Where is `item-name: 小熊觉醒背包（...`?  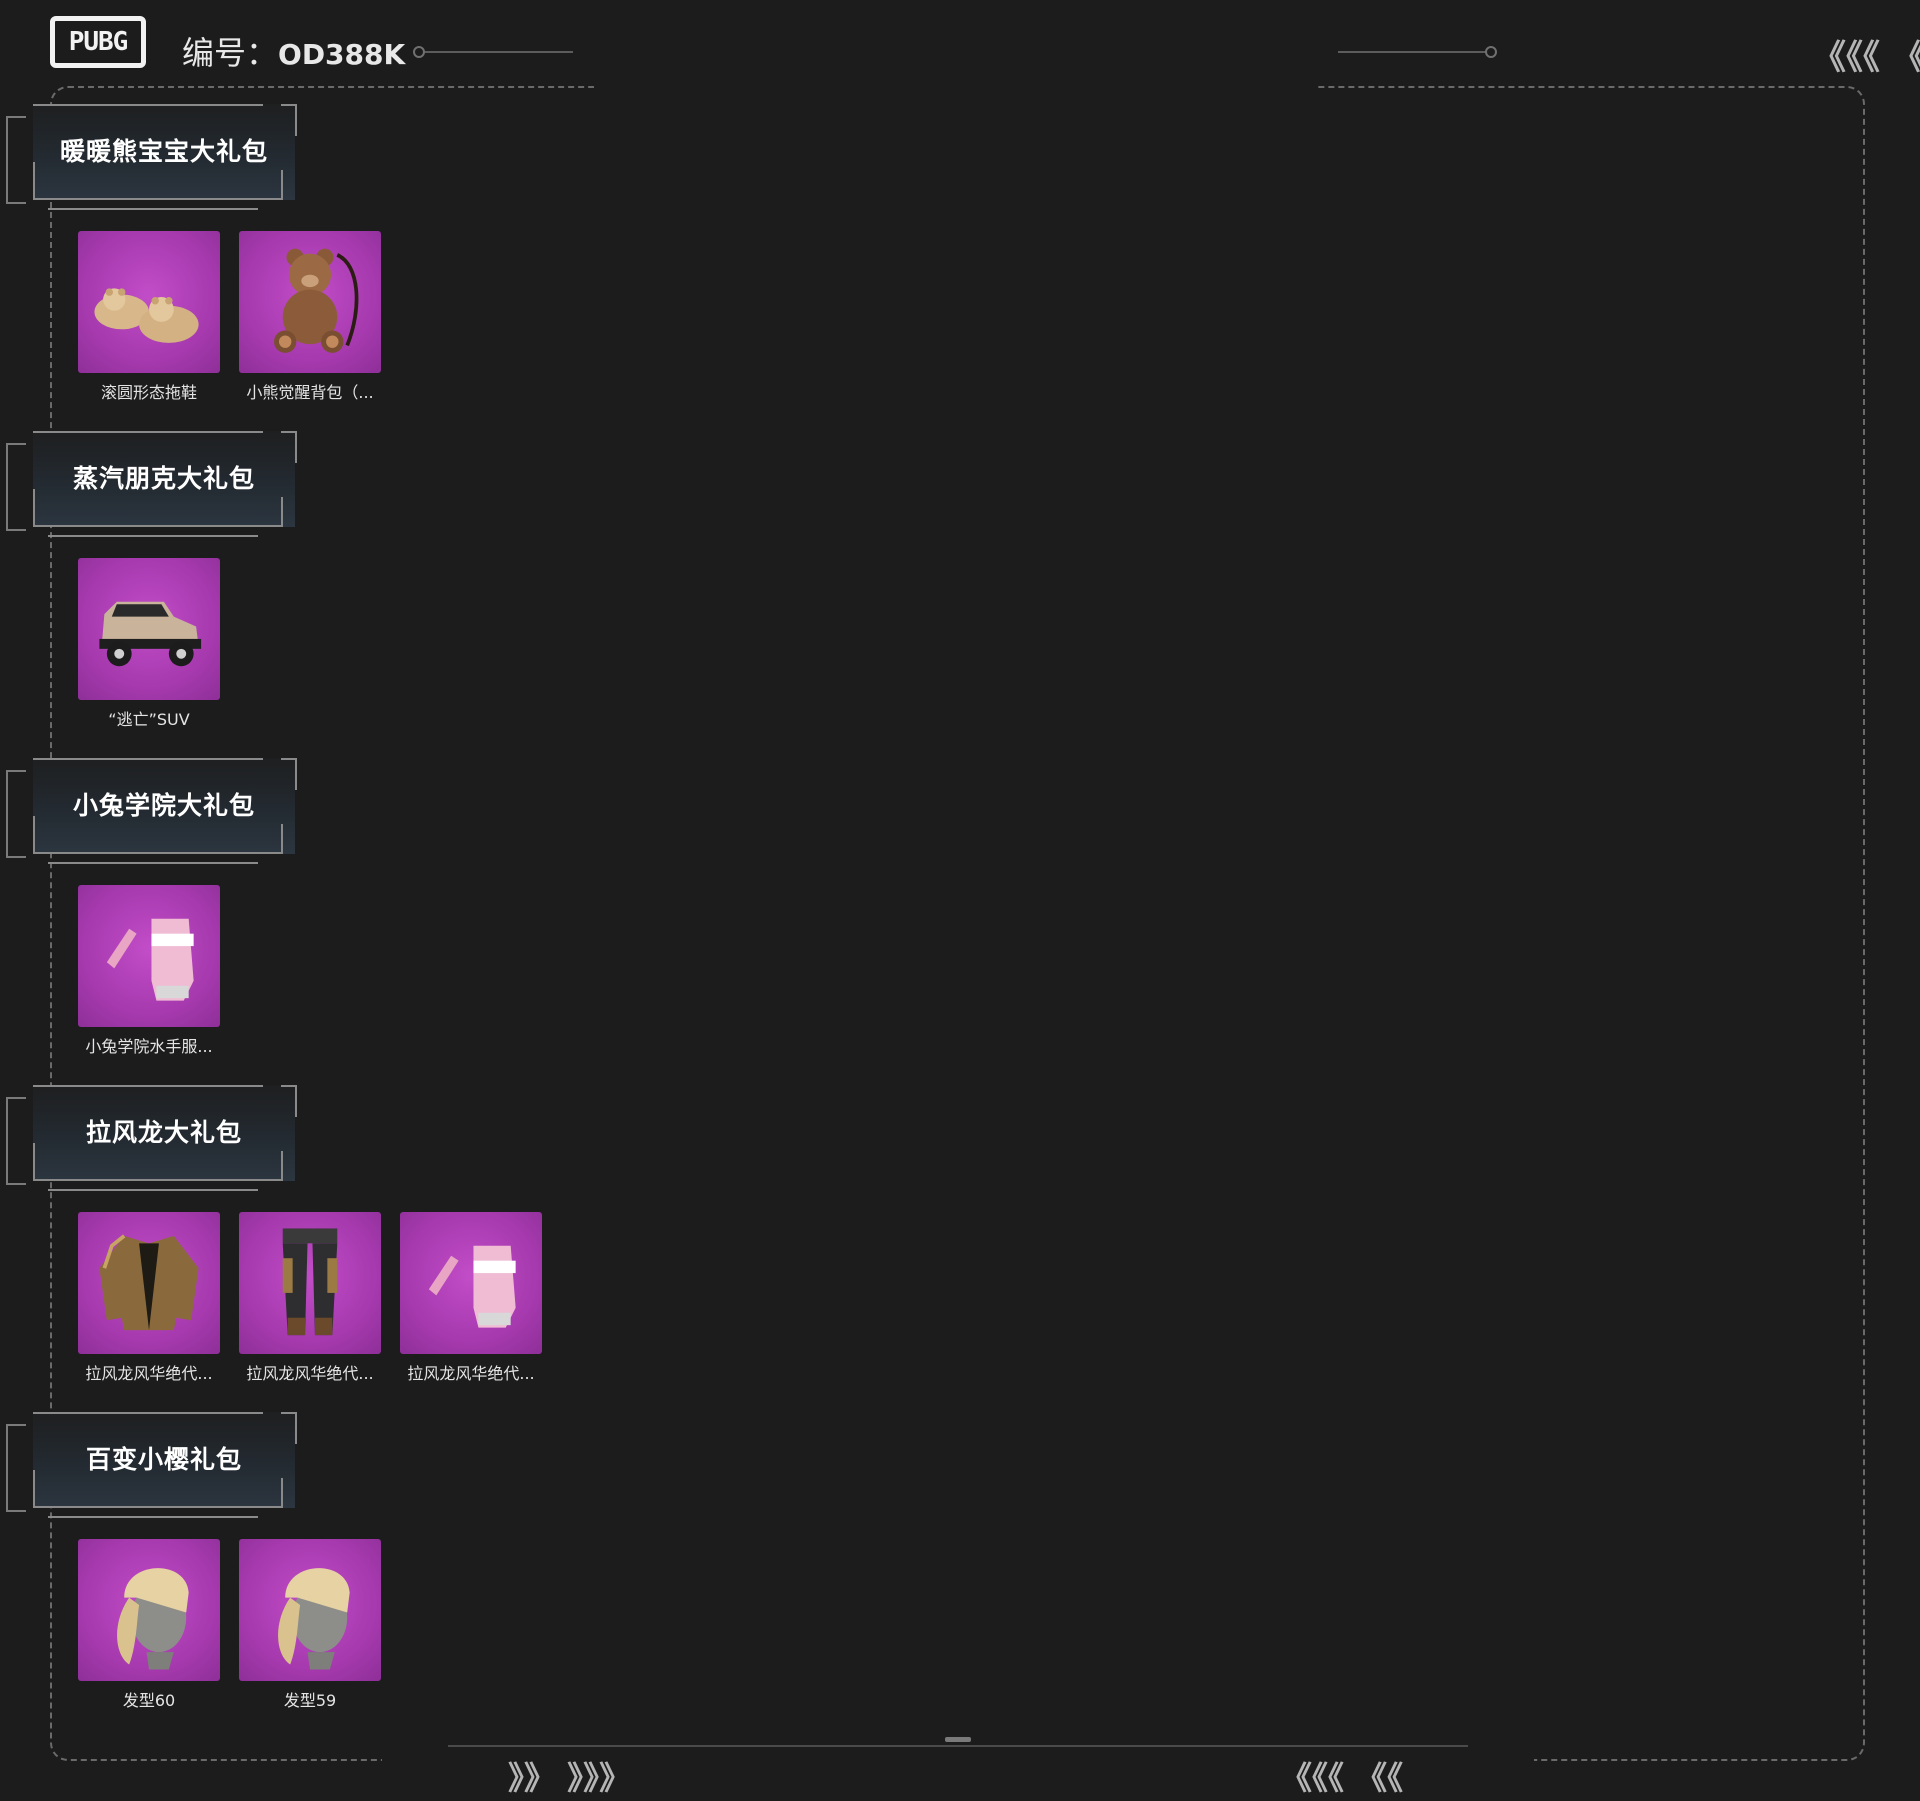 item-name: 小熊觉醒背包（... is located at coordinates (310, 392).